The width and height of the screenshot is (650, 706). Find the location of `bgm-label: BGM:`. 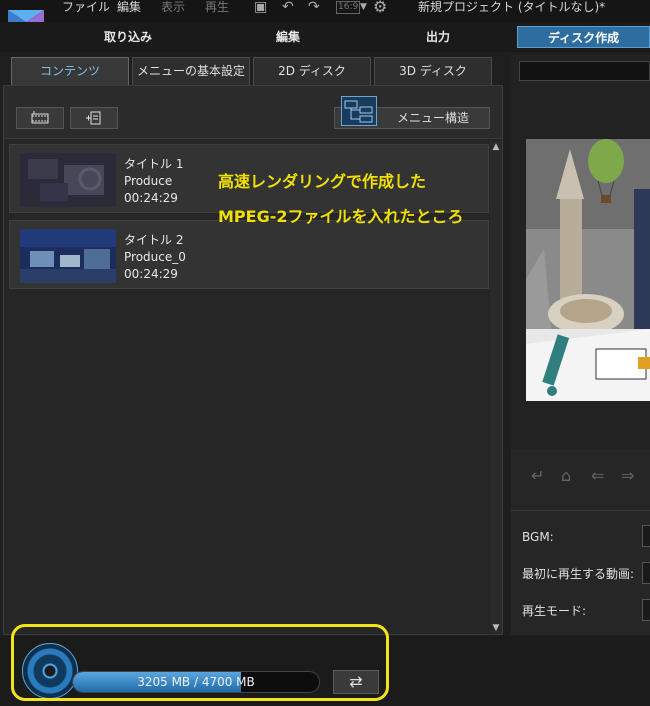

bgm-label: BGM: is located at coordinates (538, 537).